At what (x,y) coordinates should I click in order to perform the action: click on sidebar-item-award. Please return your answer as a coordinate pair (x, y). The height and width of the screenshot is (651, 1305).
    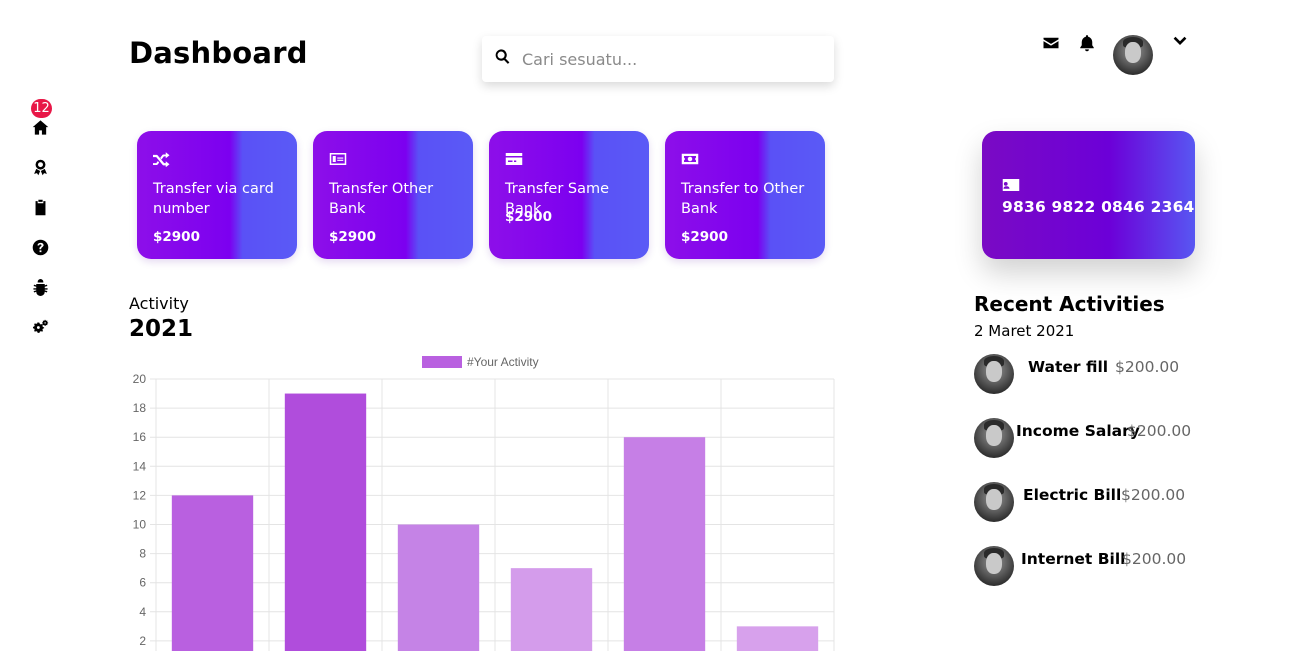
    Looking at the image, I should click on (40, 167).